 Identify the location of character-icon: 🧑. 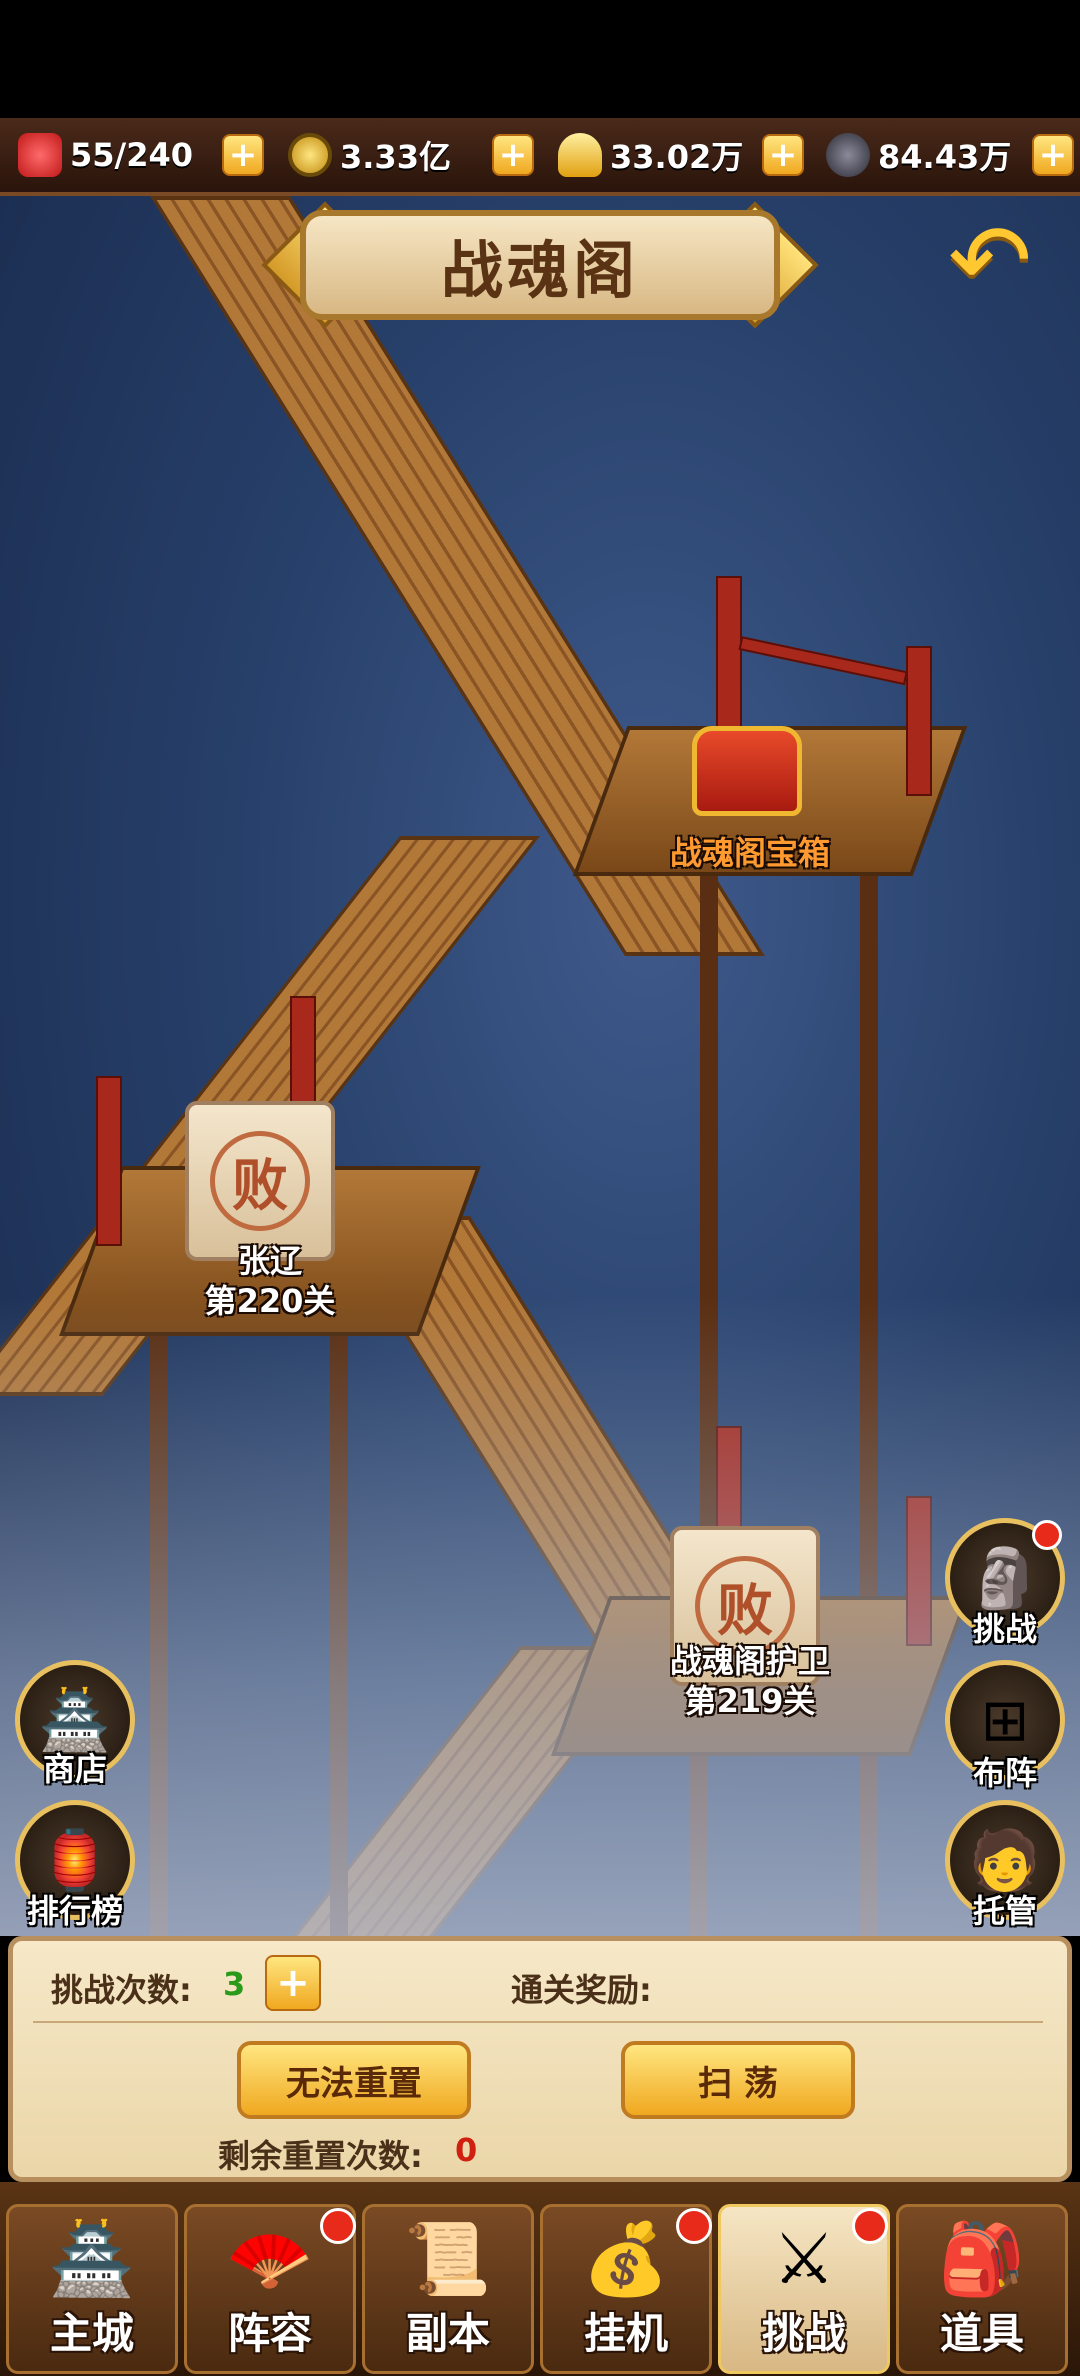
(1005, 1859).